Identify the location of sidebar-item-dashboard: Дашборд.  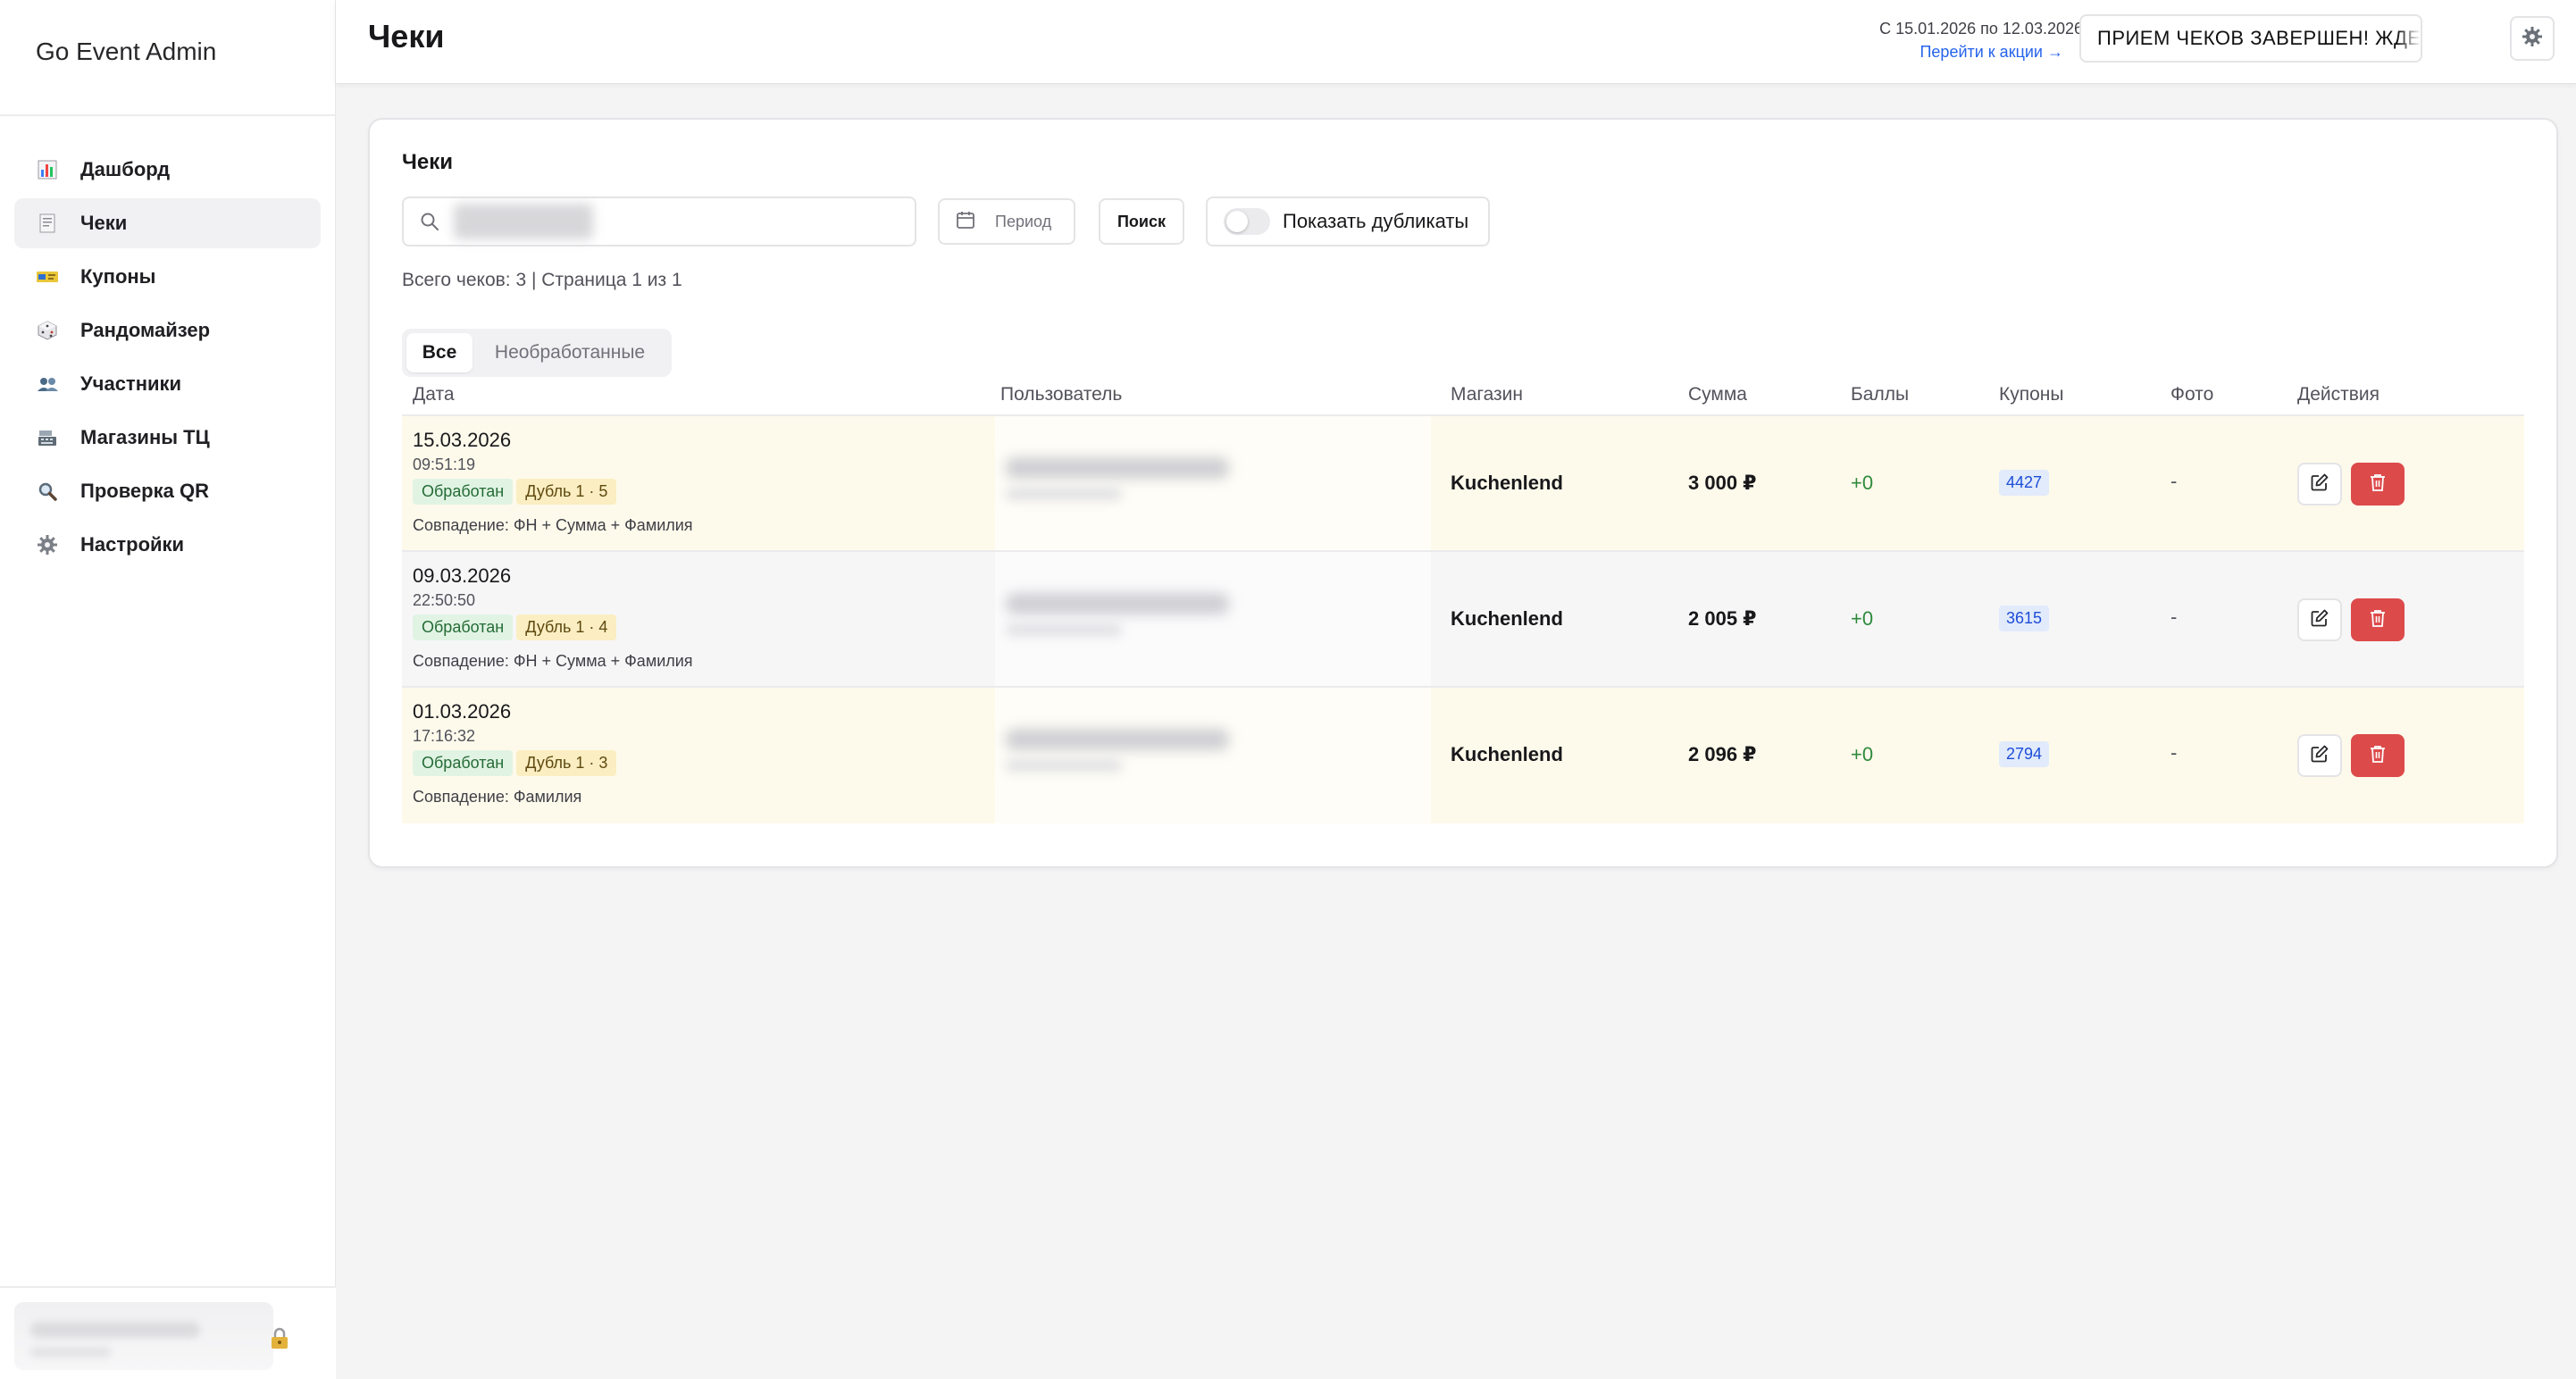
(168, 170).